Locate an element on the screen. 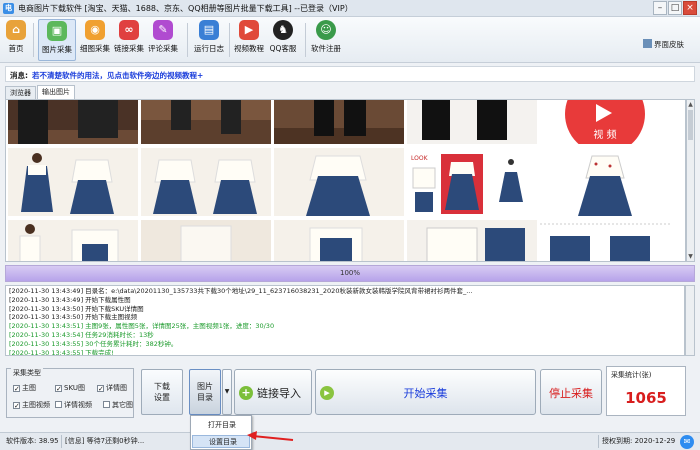 This screenshot has height=450, width=700. log-scrollbar is located at coordinates (690, 320).